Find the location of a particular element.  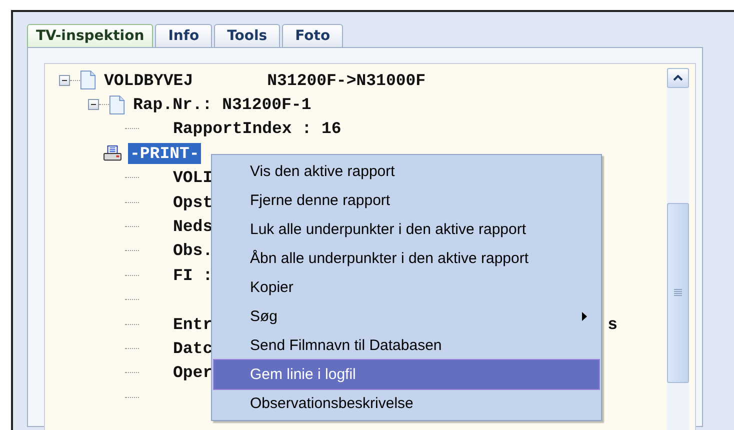

menu-item: Åbn alle underpunkter i den aktive rapport is located at coordinates (406, 258).